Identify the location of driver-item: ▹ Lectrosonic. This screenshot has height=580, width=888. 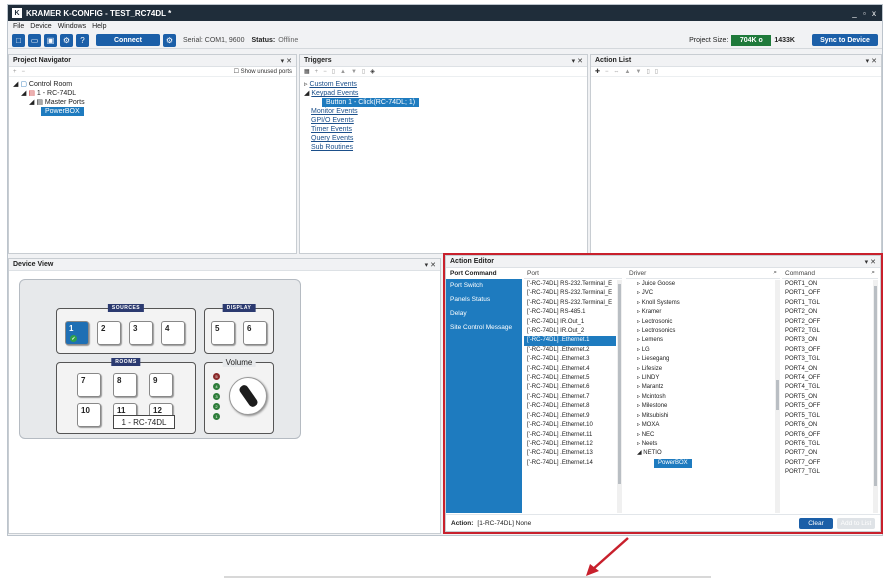
(707, 322).